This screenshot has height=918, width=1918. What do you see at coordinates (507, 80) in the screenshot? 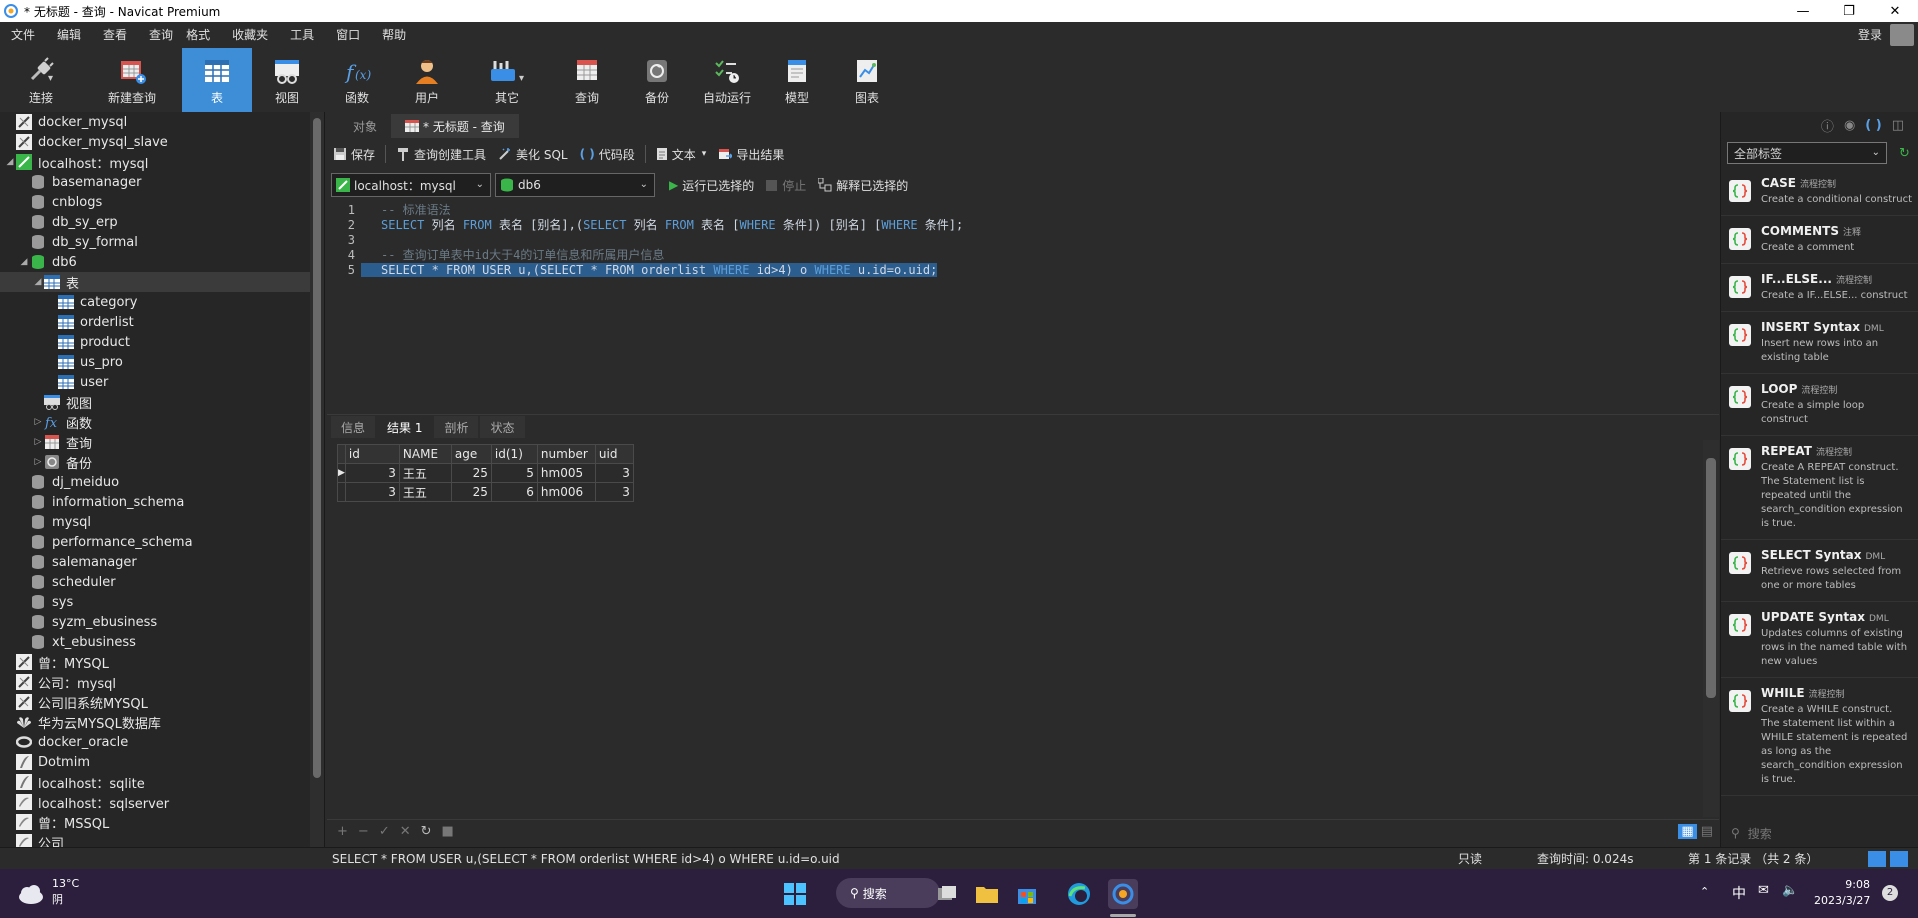
I see `other-button: ▾ 其它` at bounding box center [507, 80].